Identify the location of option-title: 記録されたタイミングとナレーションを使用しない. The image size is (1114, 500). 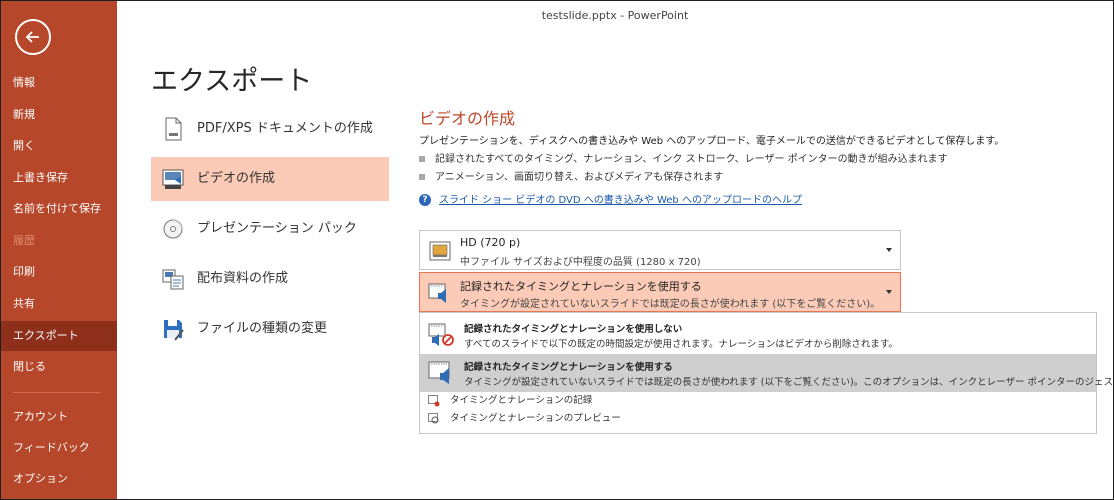
(573, 329).